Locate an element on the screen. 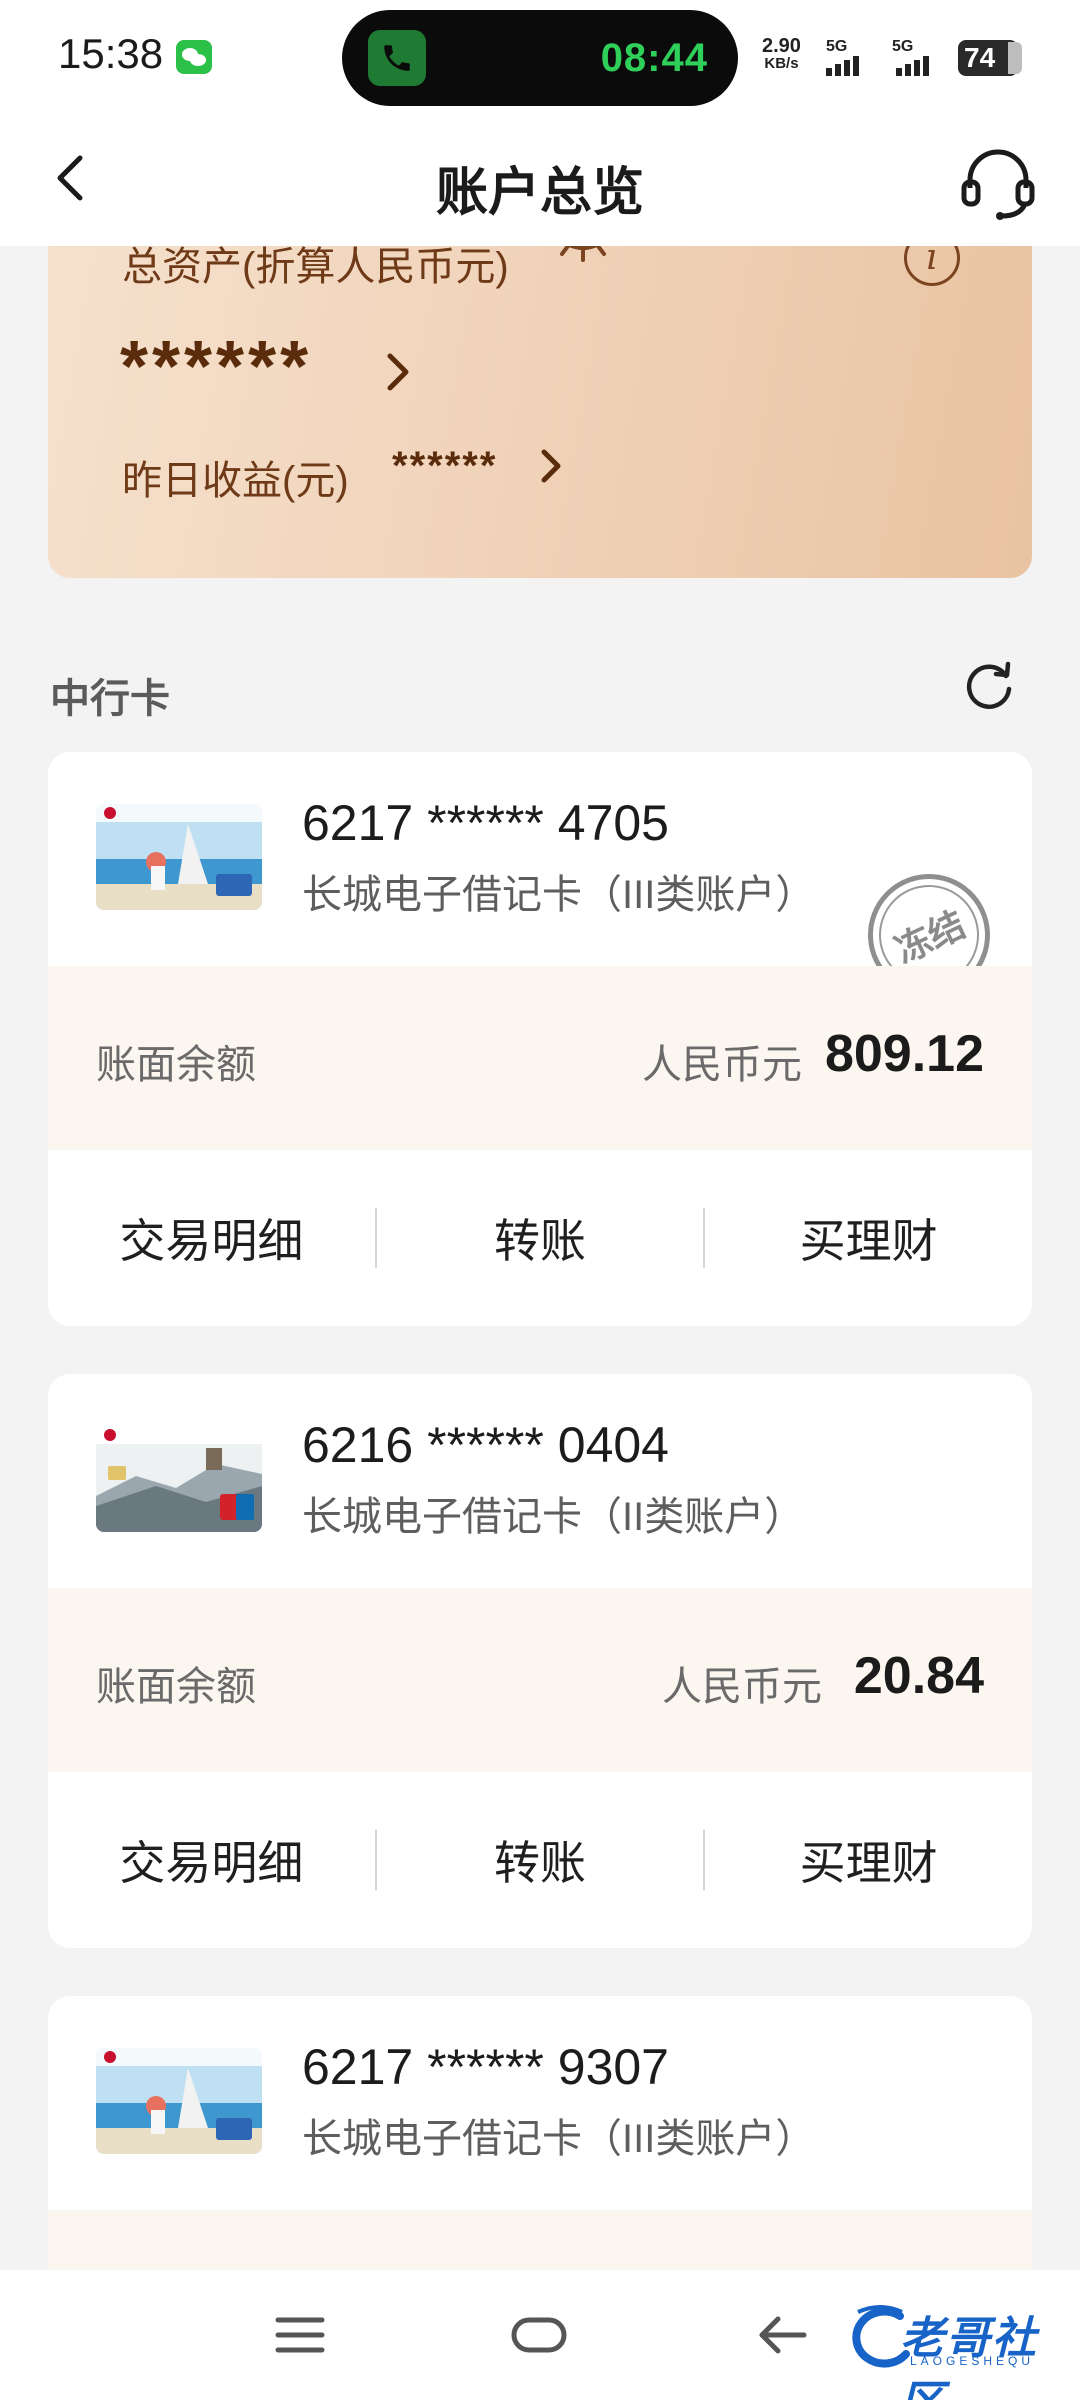 Image resolution: width=1080 pixels, height=2400 pixels. watermark: 老哥社区 LAOGESHEQU is located at coordinates (955, 2348).